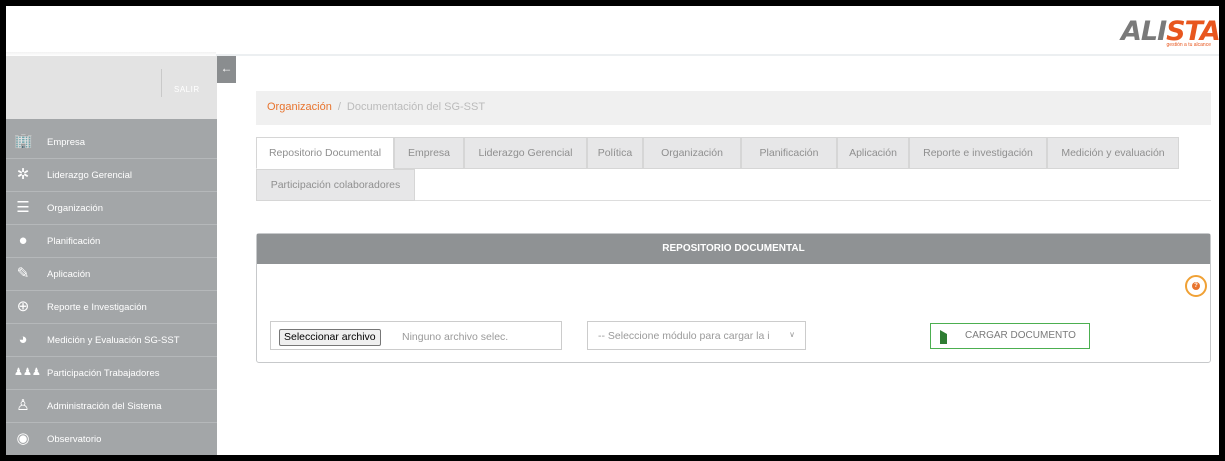 This screenshot has width=1225, height=461. I want to click on breadcrumb: Organización / Documentación del SG-SST, so click(733, 108).